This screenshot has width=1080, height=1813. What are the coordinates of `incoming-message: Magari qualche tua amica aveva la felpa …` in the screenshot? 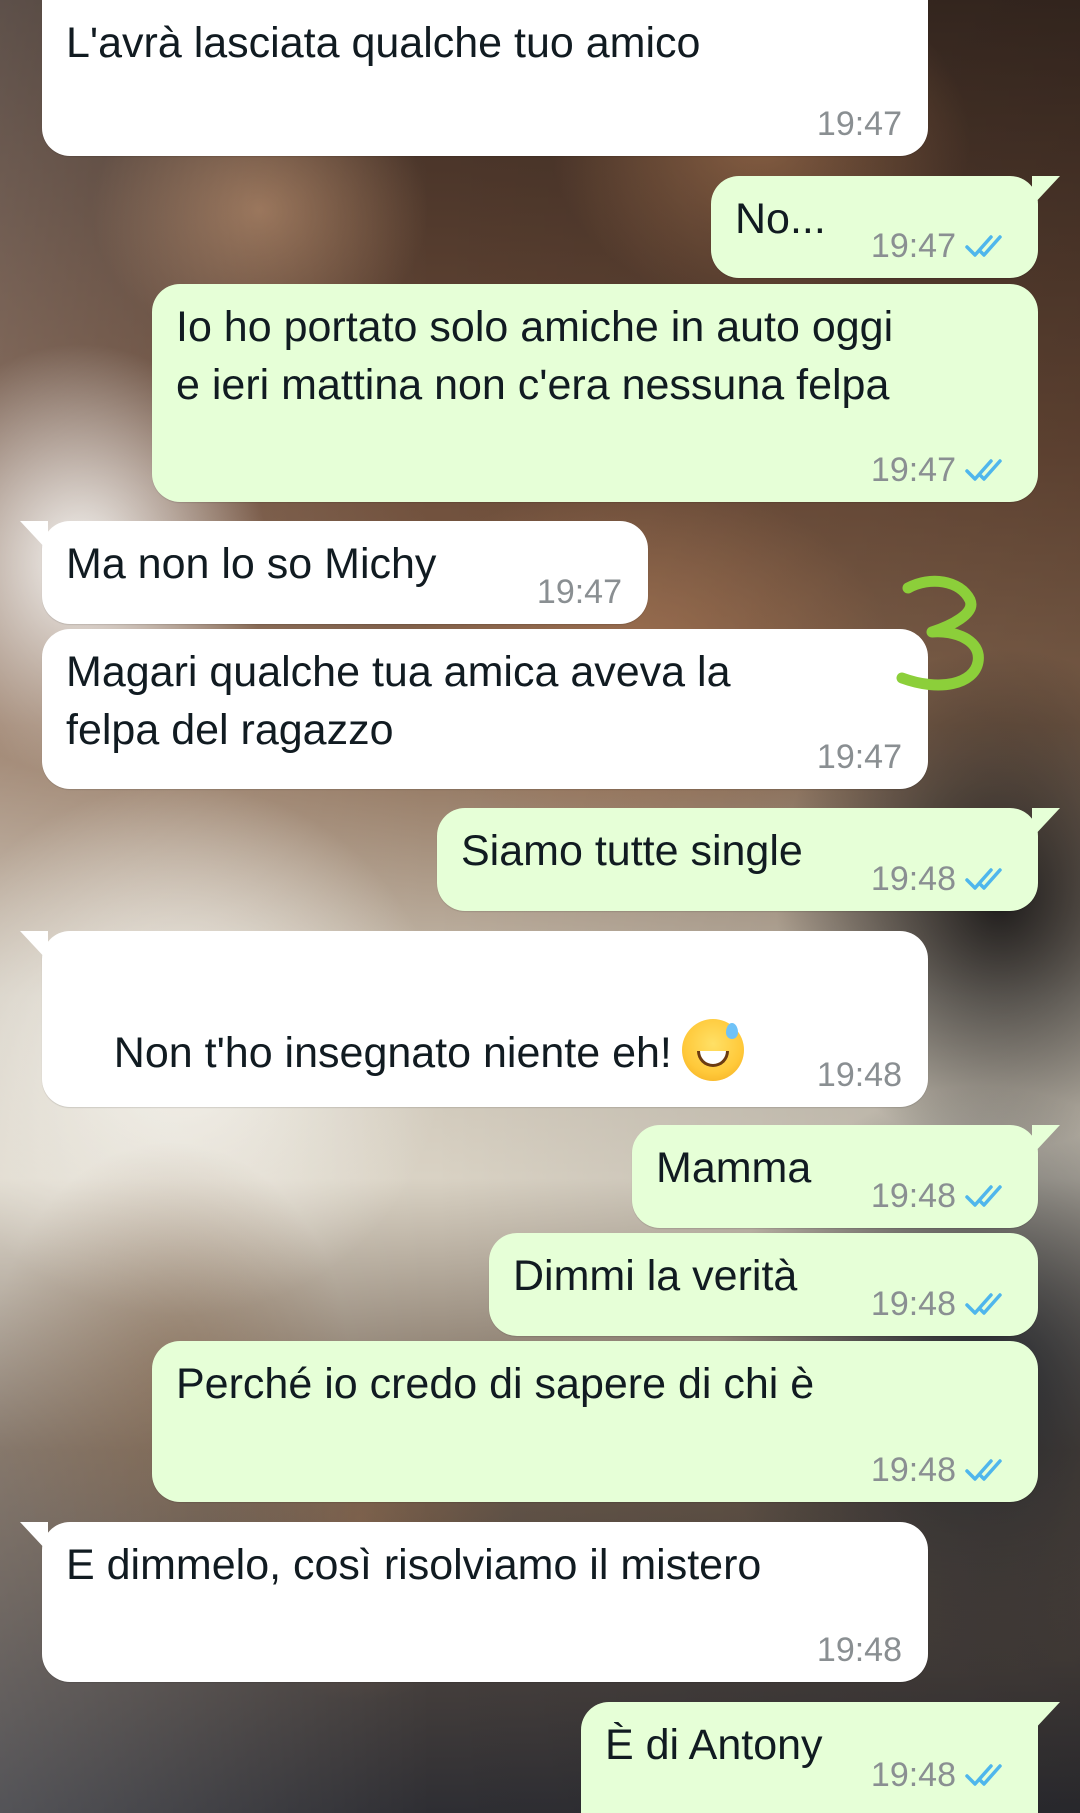 It's located at (485, 709).